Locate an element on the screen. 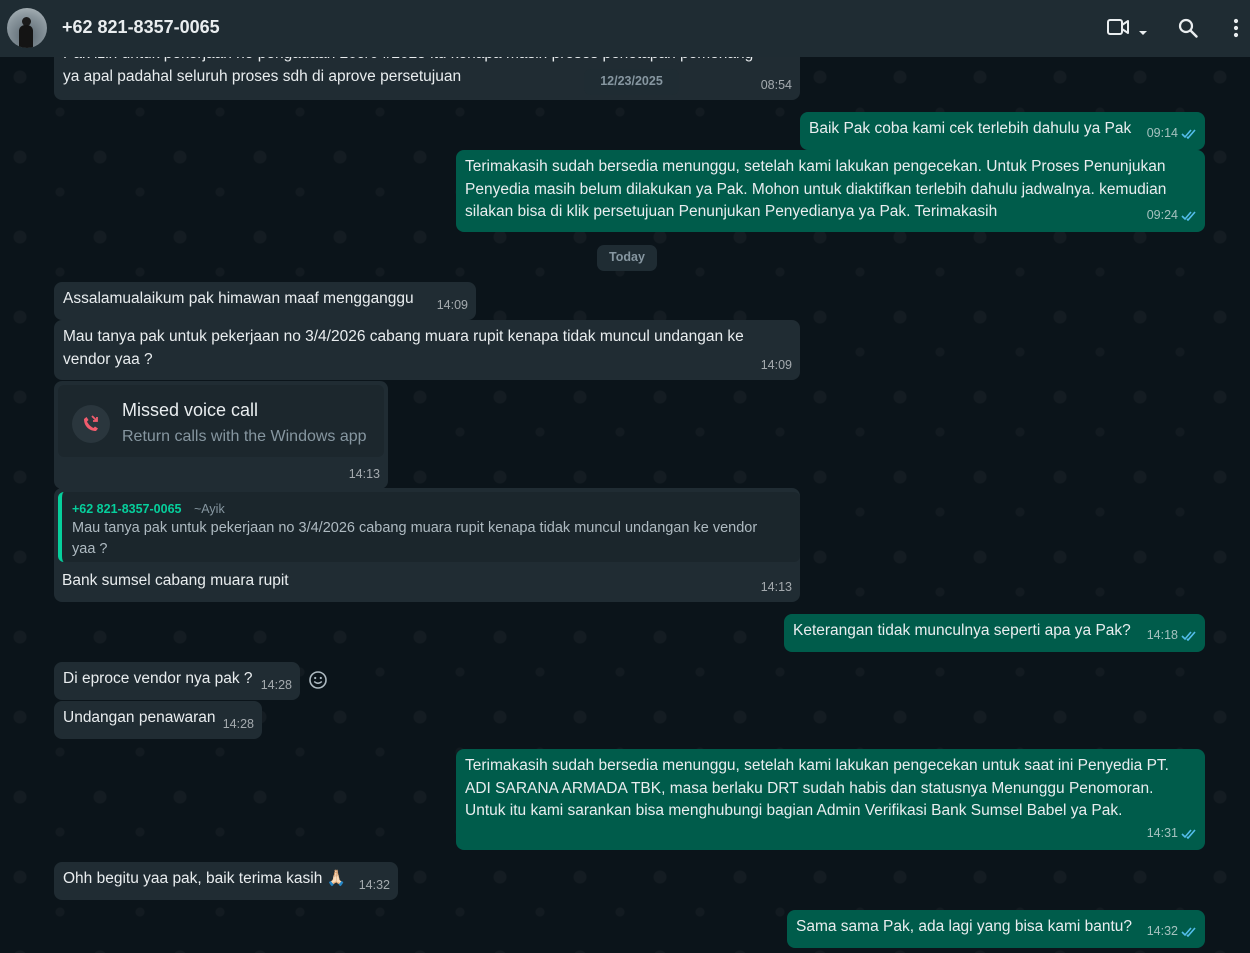 This screenshot has height=953, width=1250. contact-avatar is located at coordinates (27, 28).